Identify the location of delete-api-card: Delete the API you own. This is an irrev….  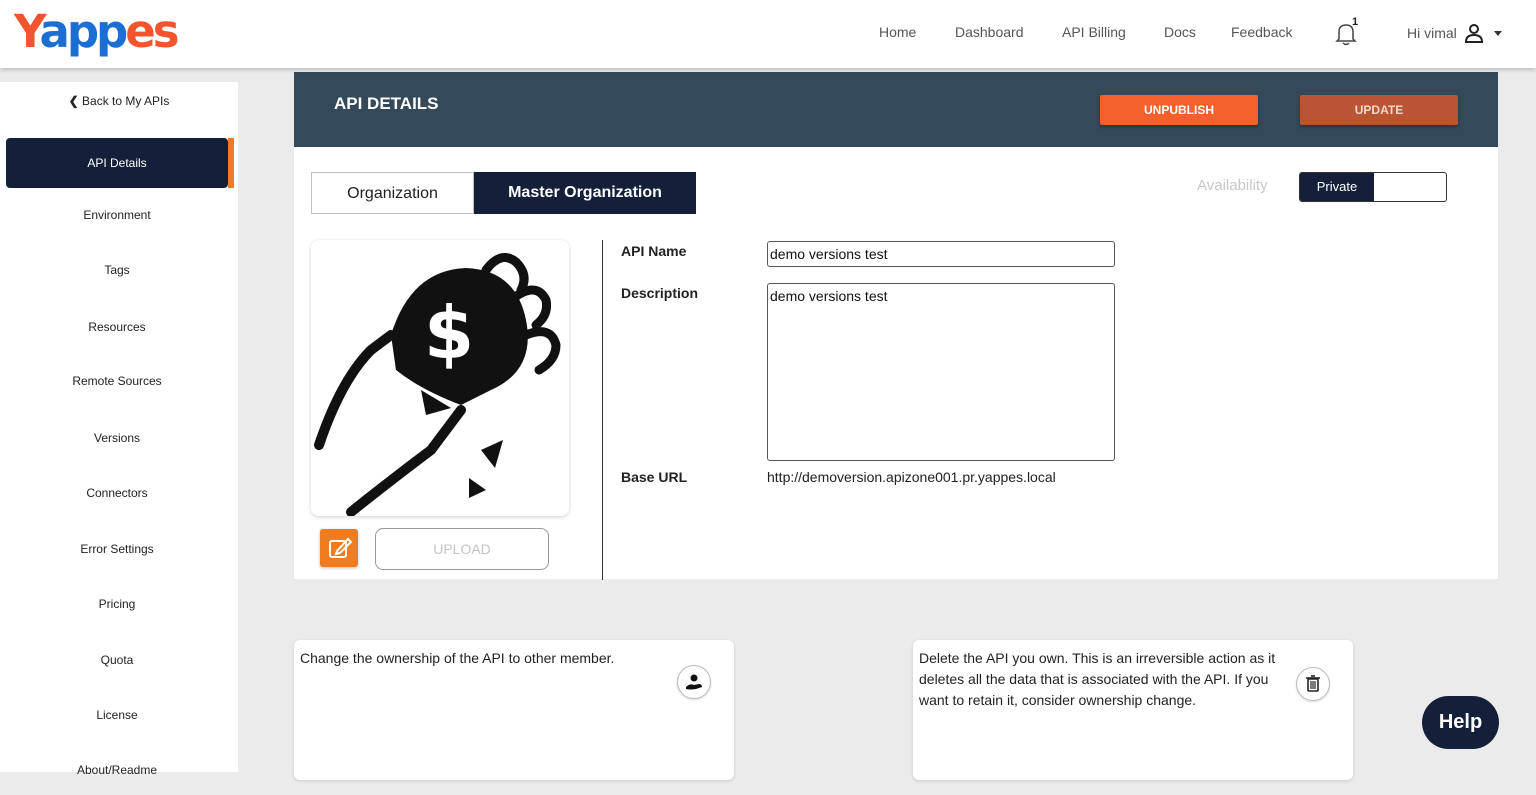
(1133, 710).